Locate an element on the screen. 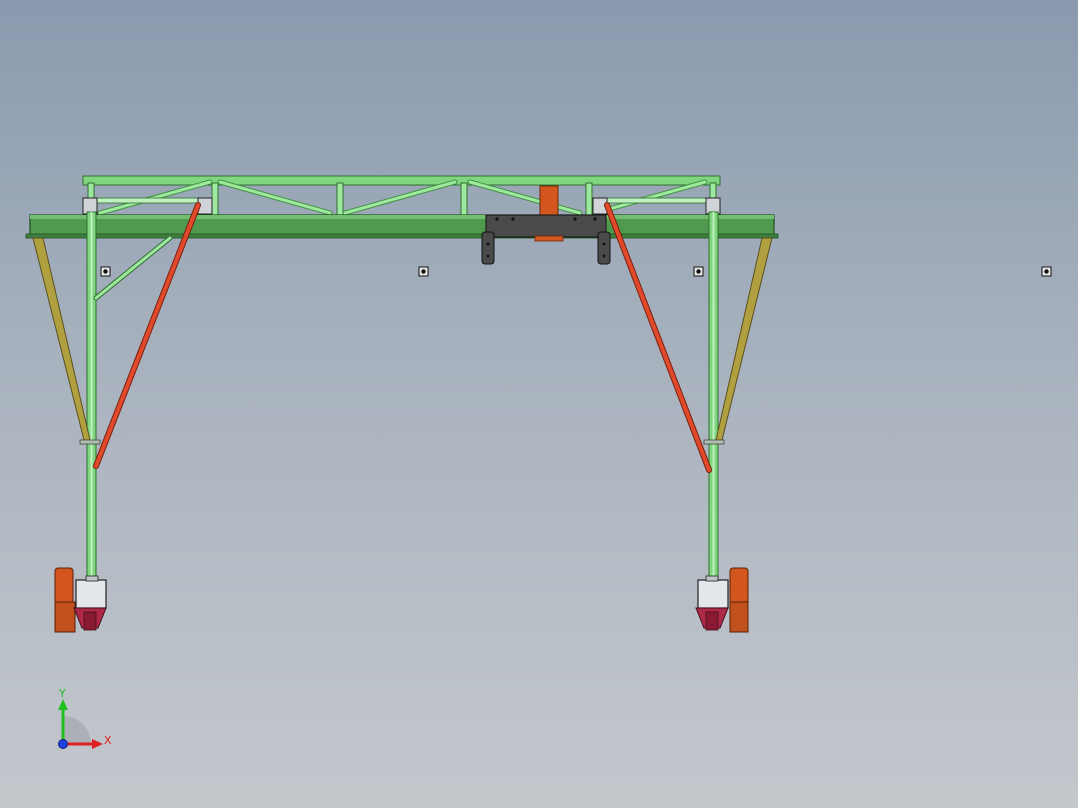 The image size is (1078, 808). x-axis-label: X is located at coordinates (108, 740).